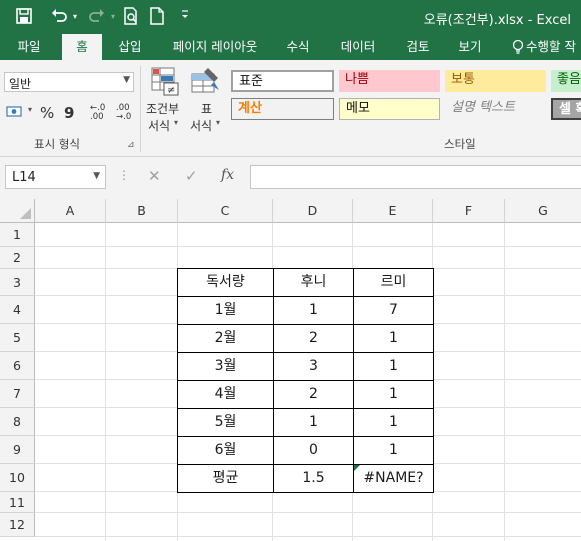 The height and width of the screenshot is (541, 581). What do you see at coordinates (206, 82) in the screenshot?
I see `format-as-table-icon` at bounding box center [206, 82].